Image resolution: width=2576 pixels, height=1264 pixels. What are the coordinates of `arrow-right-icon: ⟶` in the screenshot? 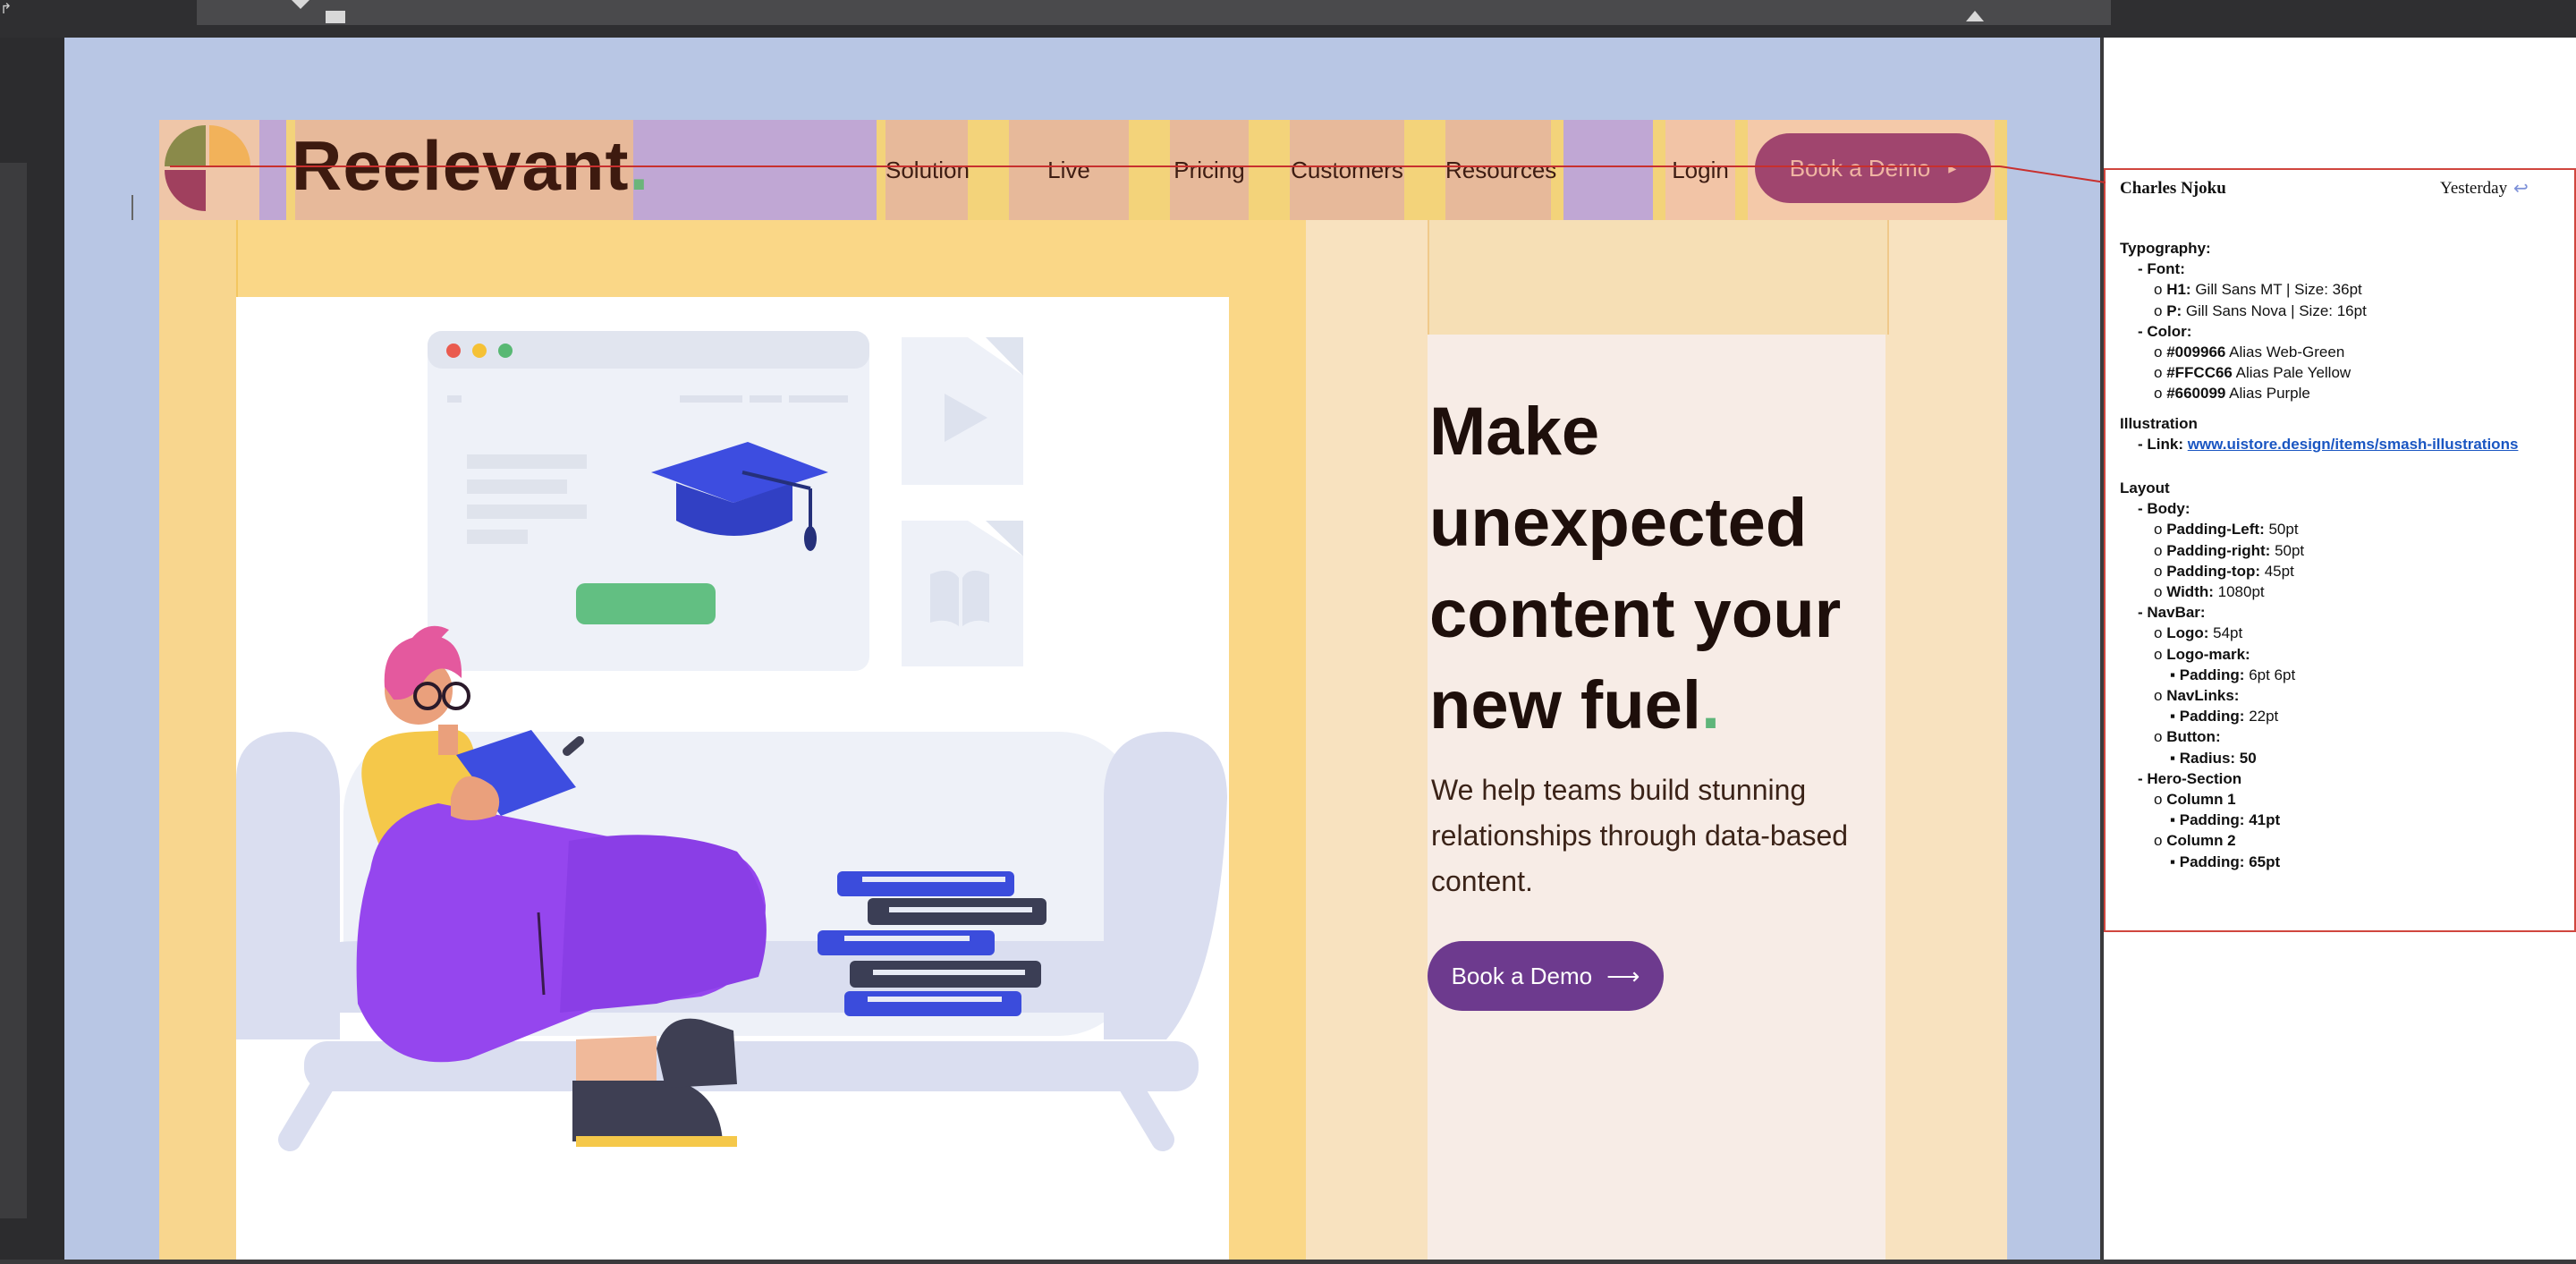 It's located at (1623, 975).